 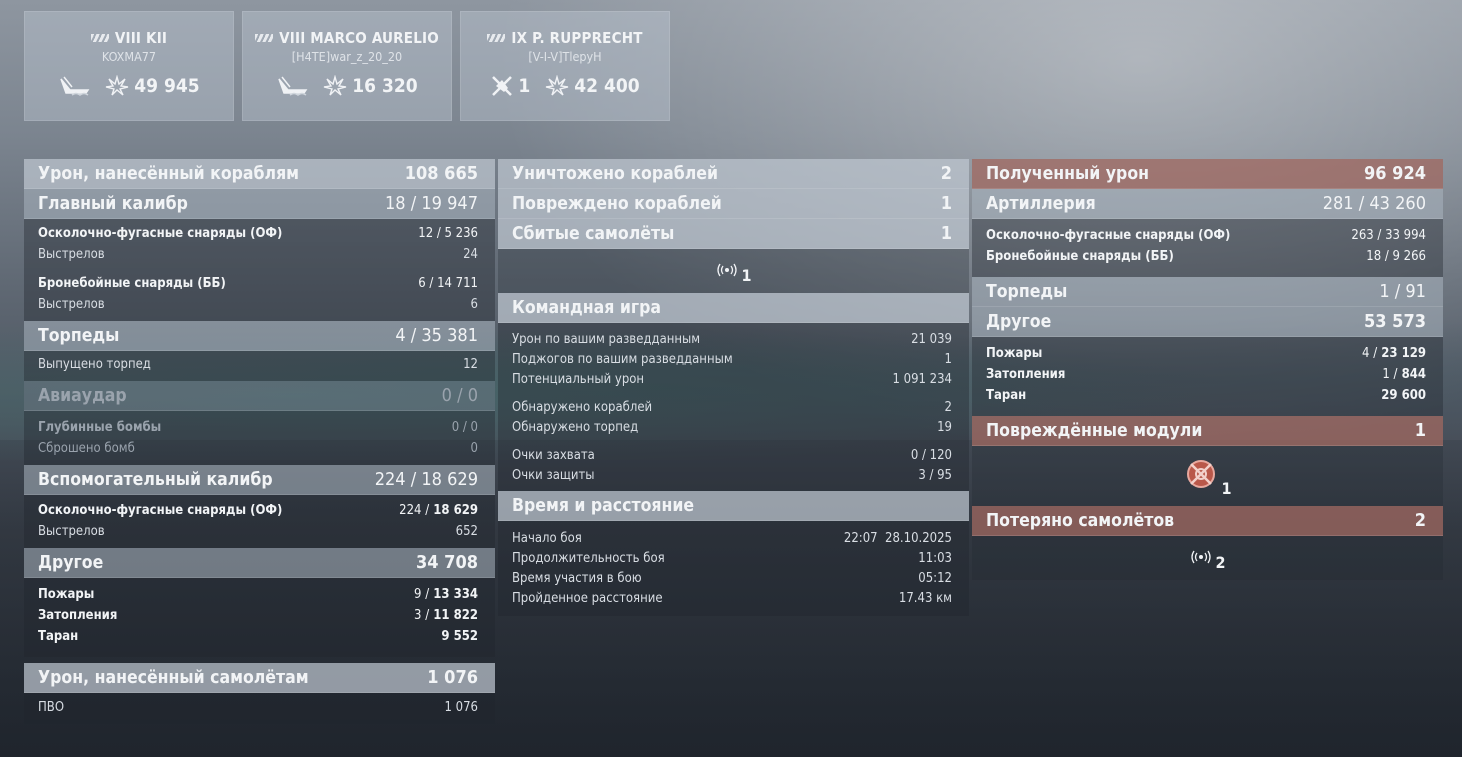 I want to click on planes-lost-header: Потеряно самолётов 2, so click(x=1207, y=521).